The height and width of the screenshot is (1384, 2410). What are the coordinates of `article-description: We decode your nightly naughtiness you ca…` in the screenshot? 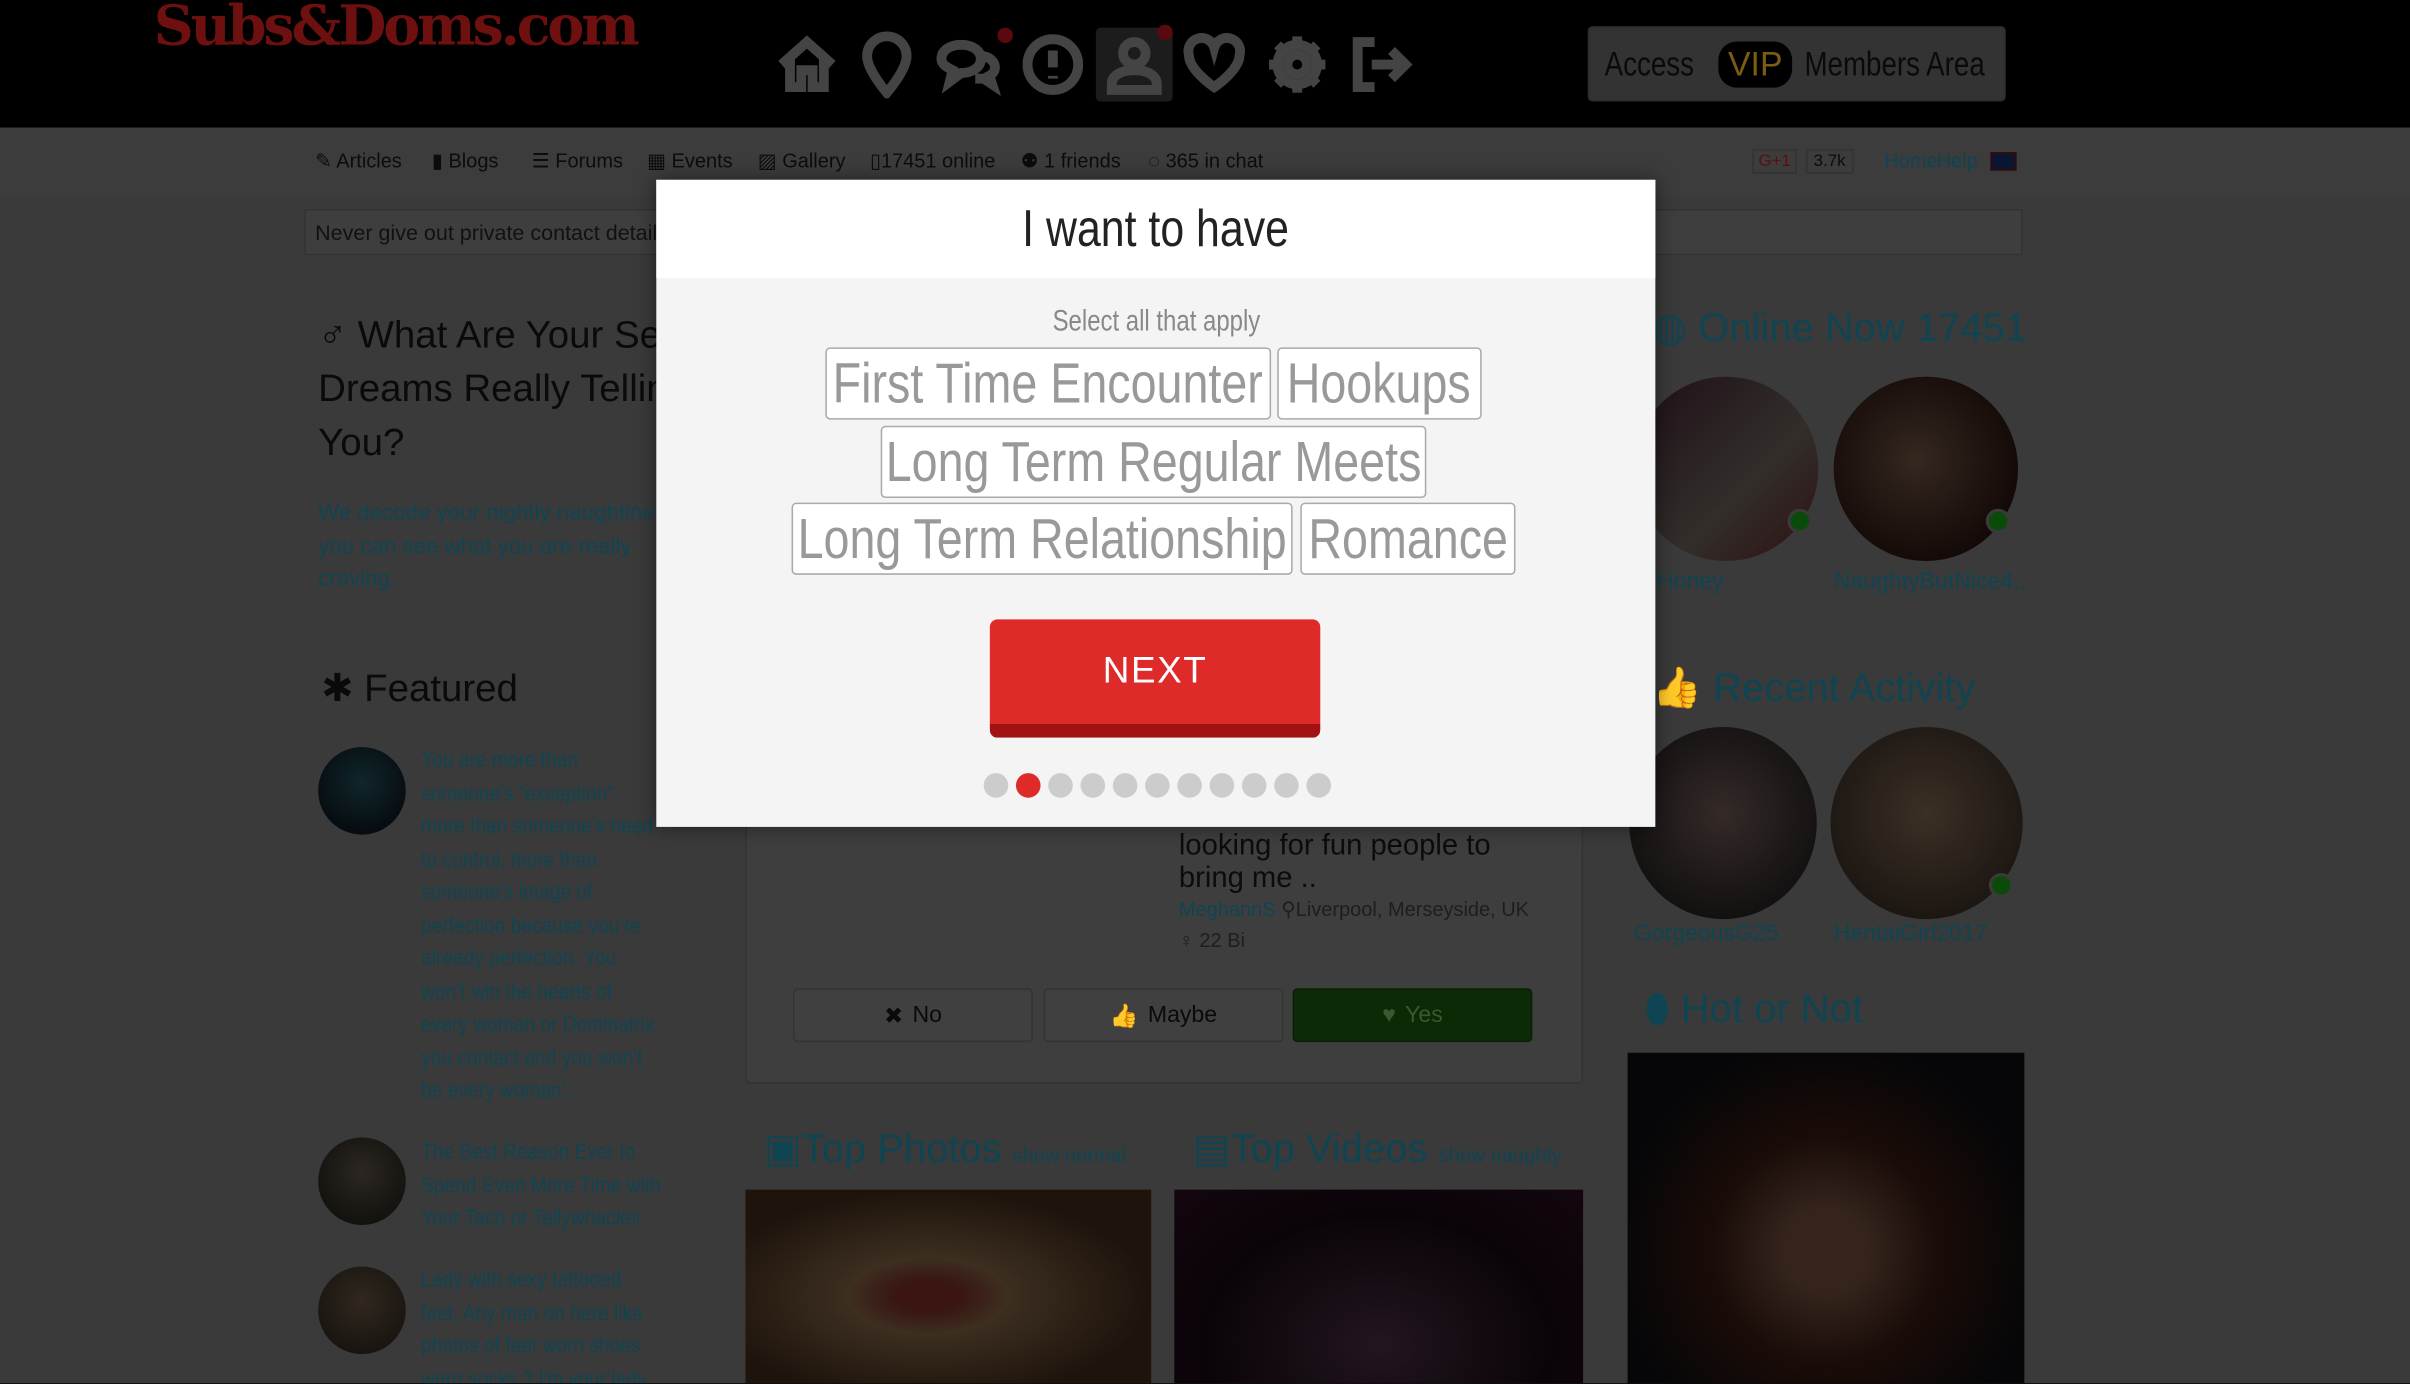 It's located at (498, 546).